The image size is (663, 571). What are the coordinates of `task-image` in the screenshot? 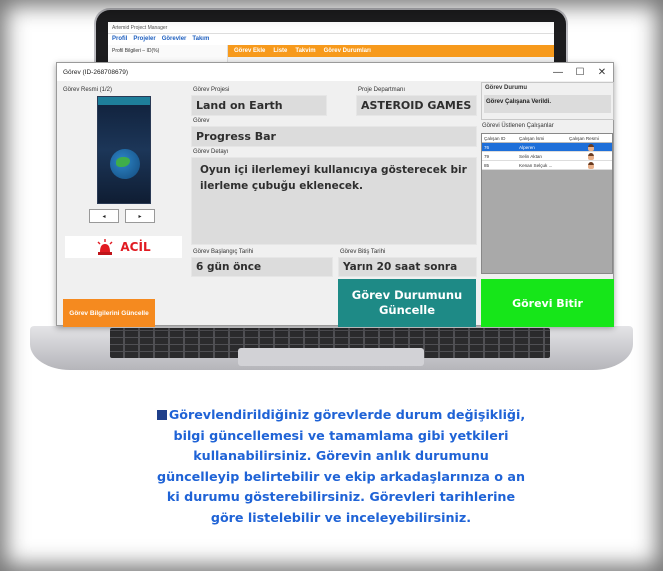 It's located at (124, 150).